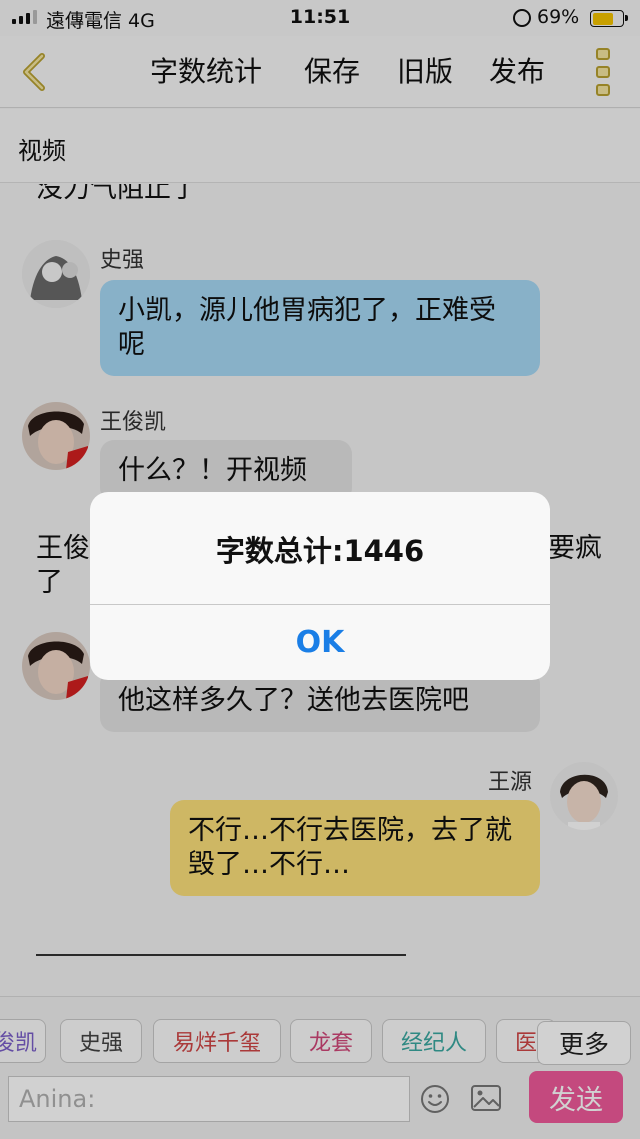 The height and width of the screenshot is (1139, 640). What do you see at coordinates (320, 551) in the screenshot?
I see `alert-title: 字数总计:1446` at bounding box center [320, 551].